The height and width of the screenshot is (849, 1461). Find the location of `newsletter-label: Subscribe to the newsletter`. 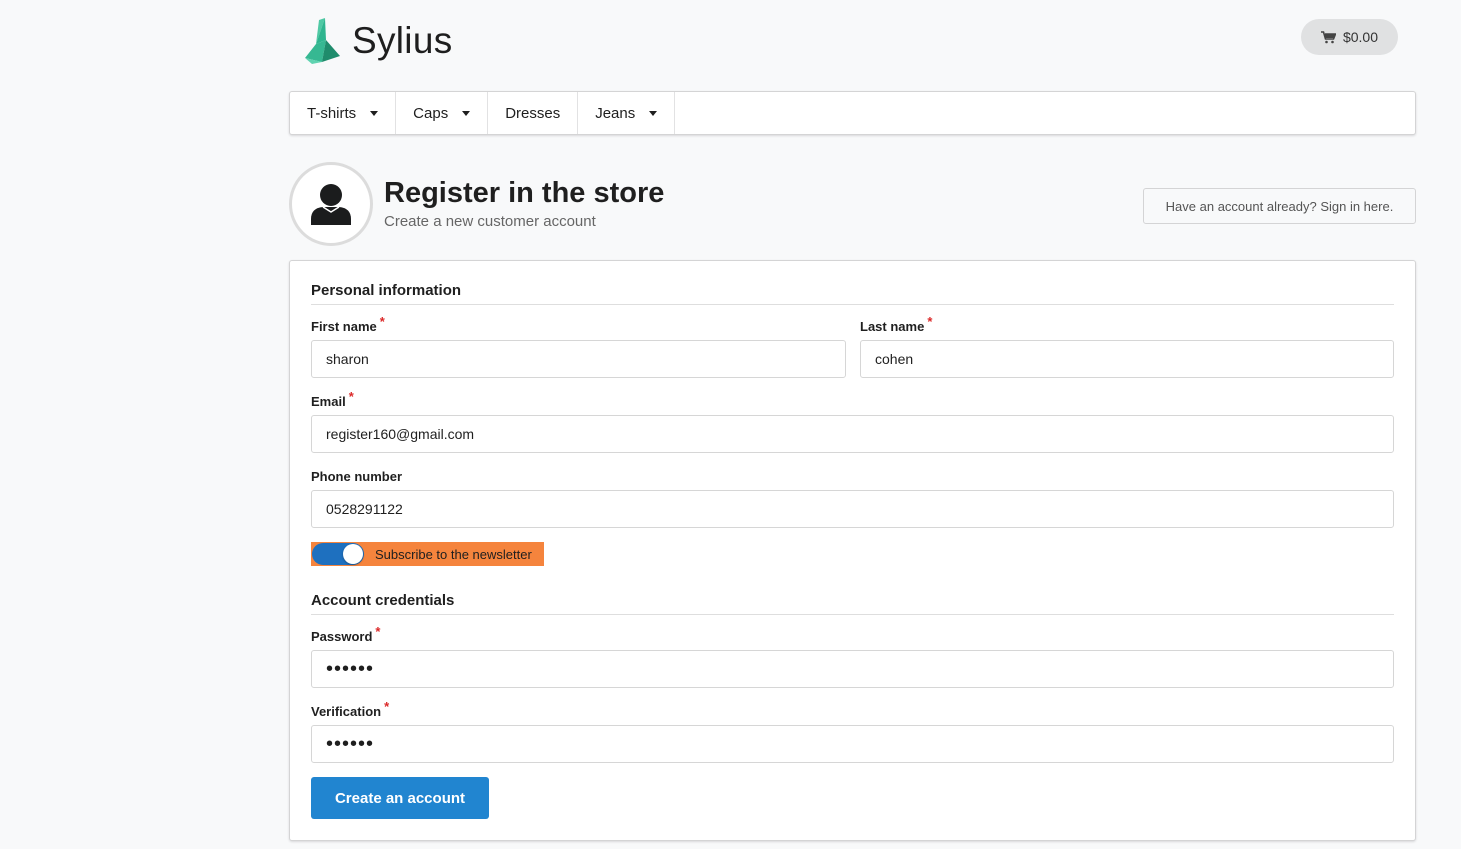

newsletter-label: Subscribe to the newsletter is located at coordinates (453, 554).